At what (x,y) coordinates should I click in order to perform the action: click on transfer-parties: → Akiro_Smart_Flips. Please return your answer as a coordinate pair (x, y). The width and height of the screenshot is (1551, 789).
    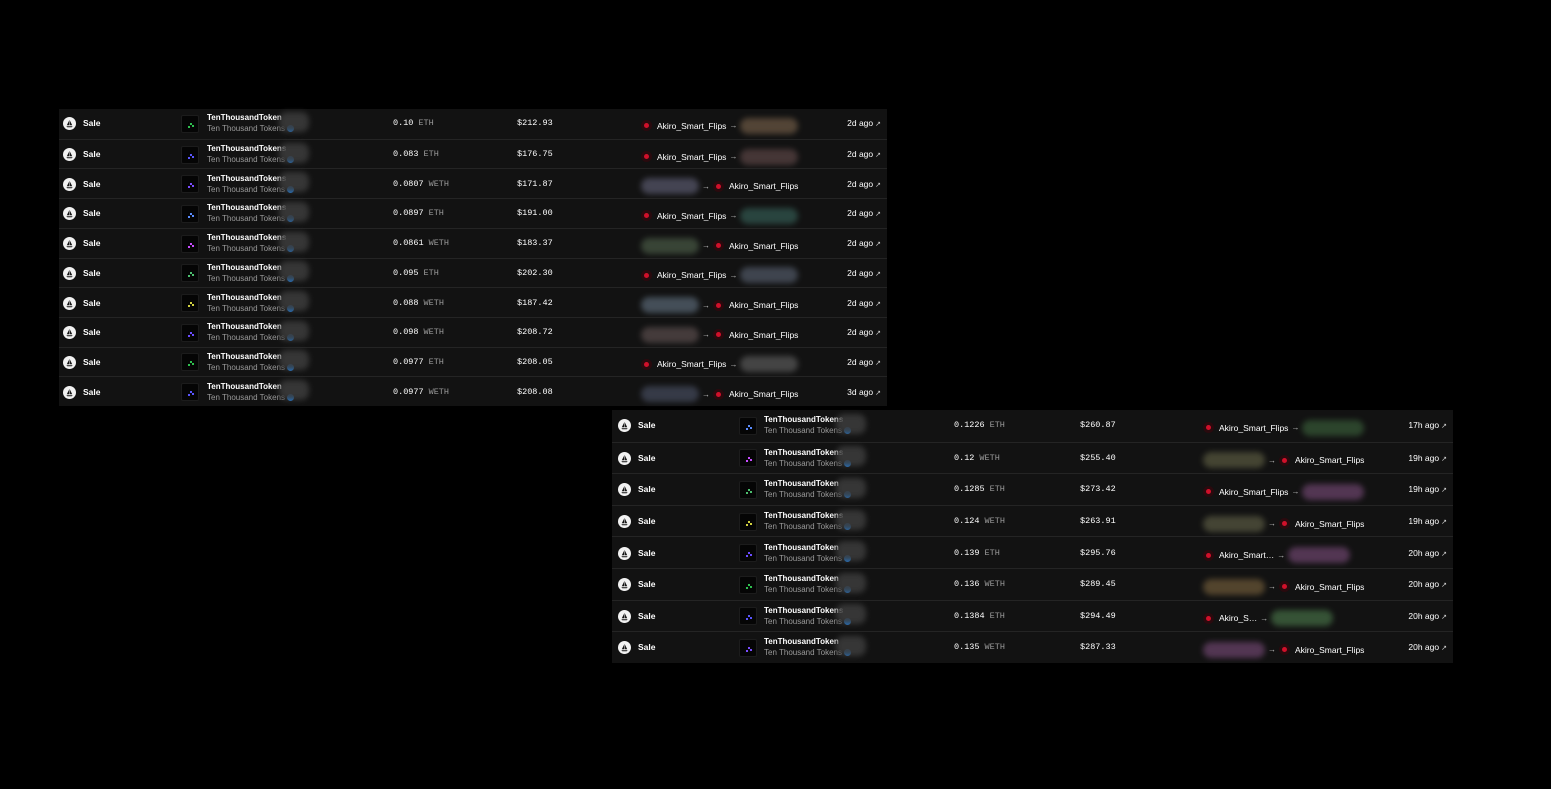
    Looking at the image, I should click on (1283, 523).